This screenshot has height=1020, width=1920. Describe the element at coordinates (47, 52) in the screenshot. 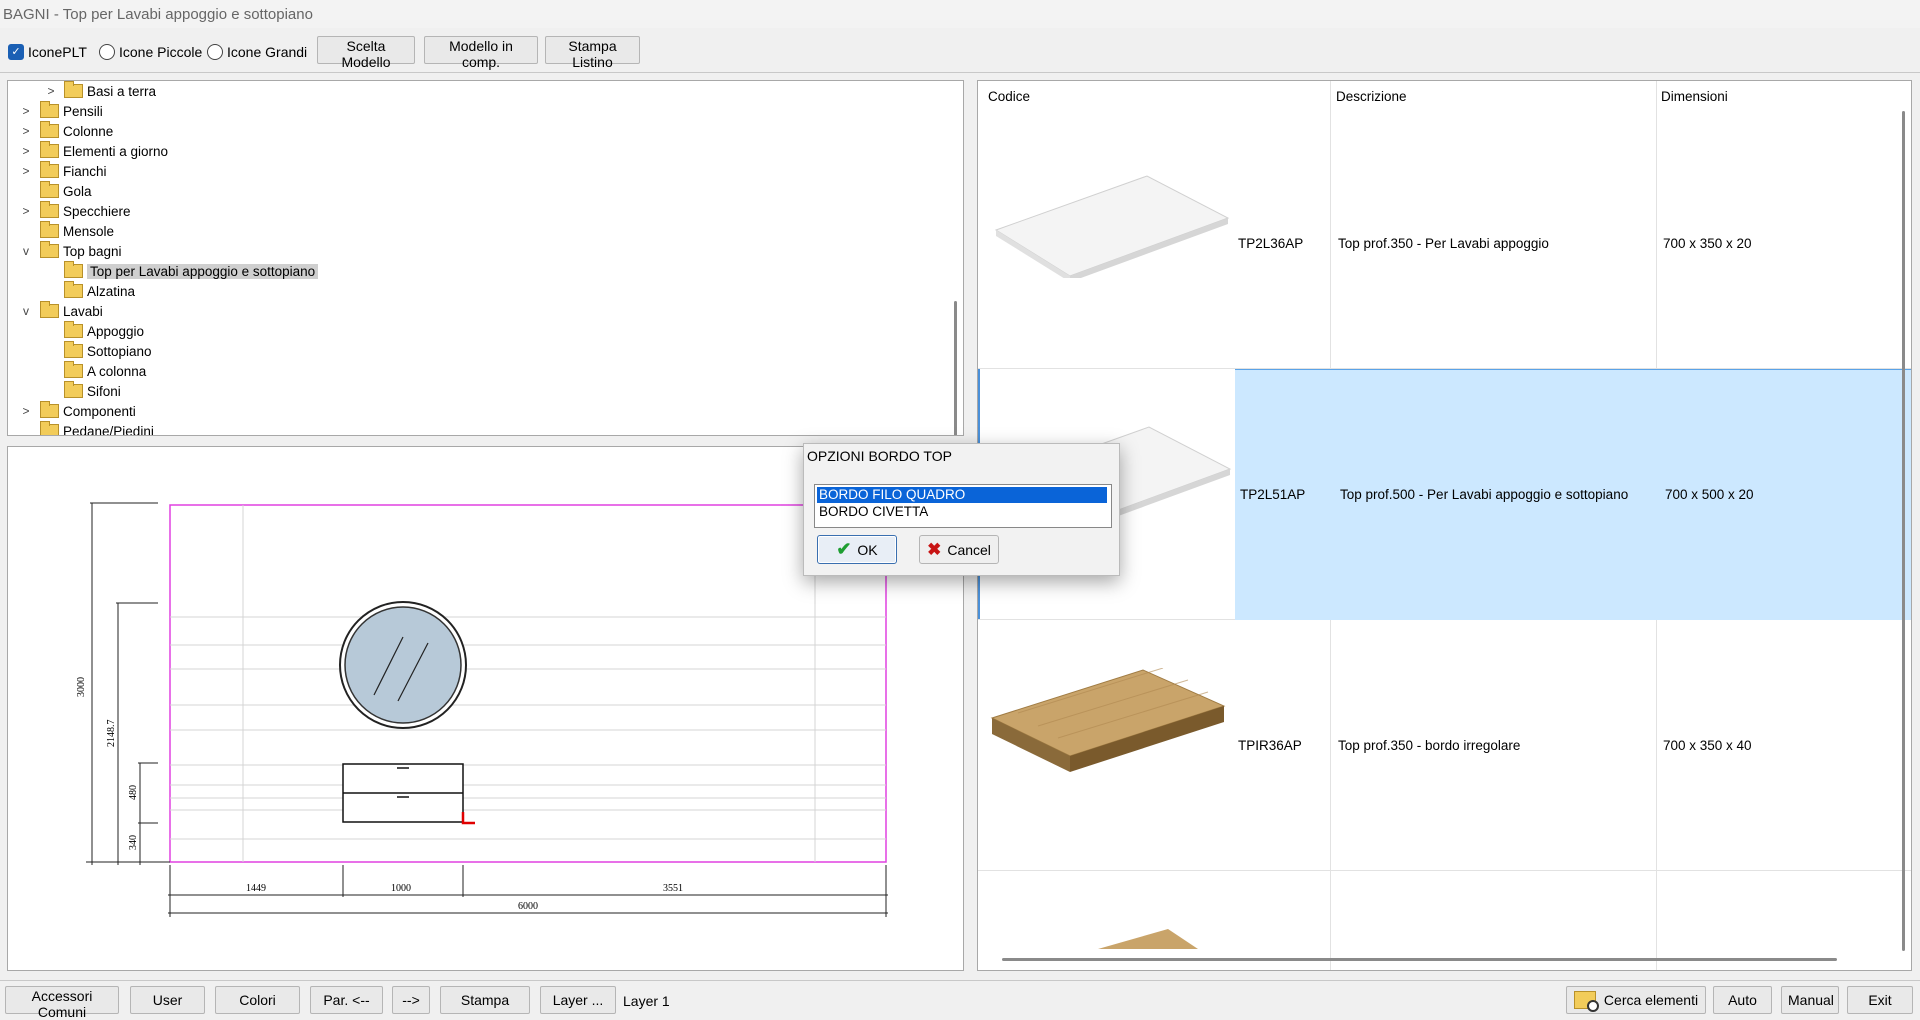

I see `iconeplt-checkbox: ✓ IconePLT` at that location.